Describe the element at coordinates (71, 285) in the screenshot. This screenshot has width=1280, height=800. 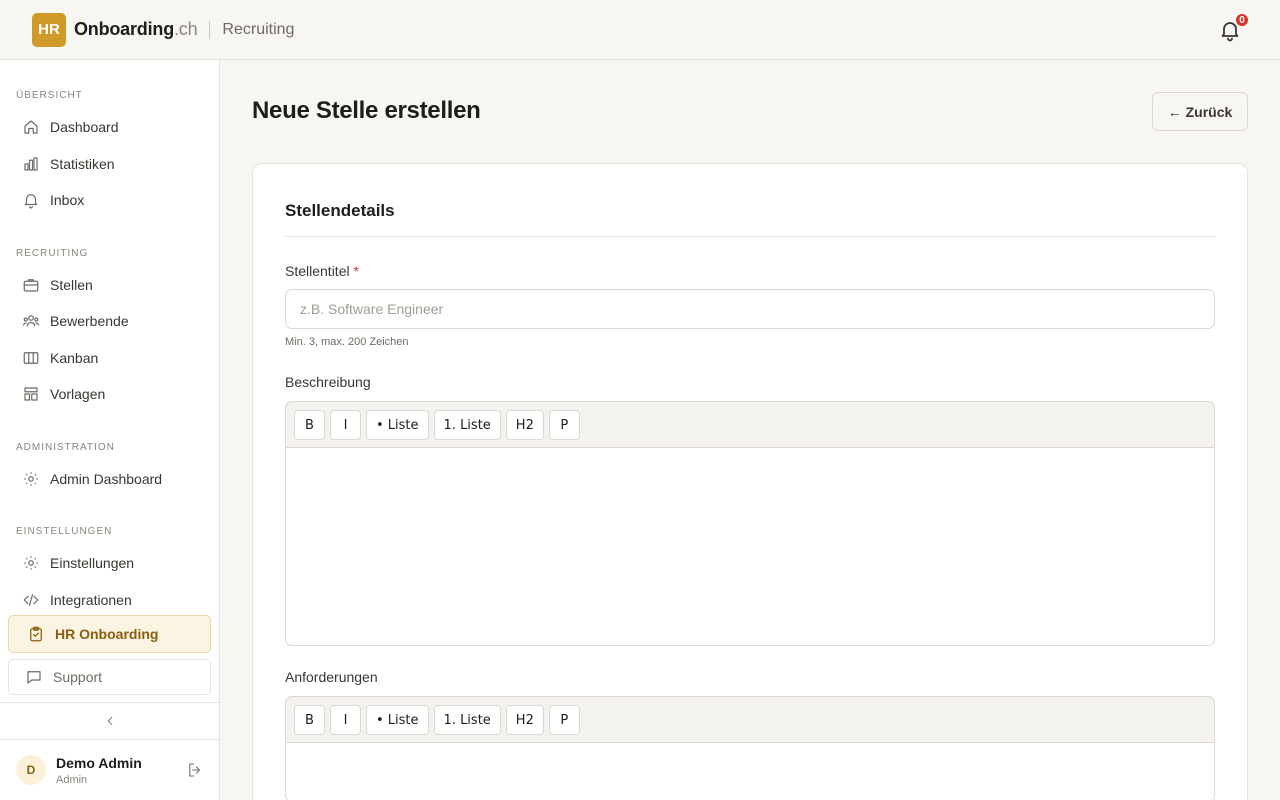
I see `sidebar-item-label: Stellen` at that location.